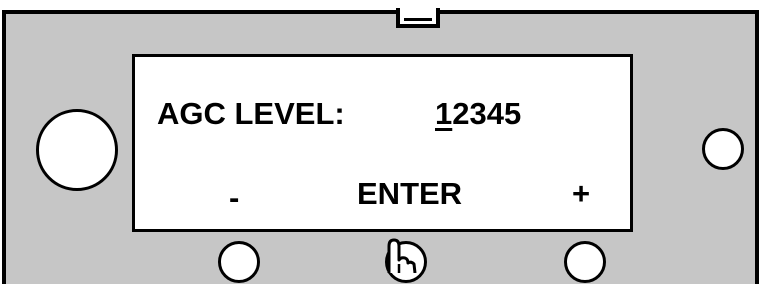 This screenshot has height=284, width=759. I want to click on top-connector-tab, so click(418, 18).